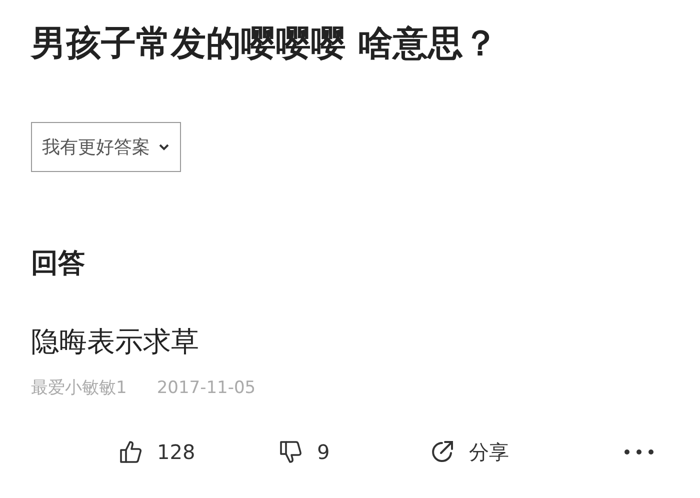 The height and width of the screenshot is (498, 700). I want to click on answer-text: 隐晦表示求草, so click(115, 342).